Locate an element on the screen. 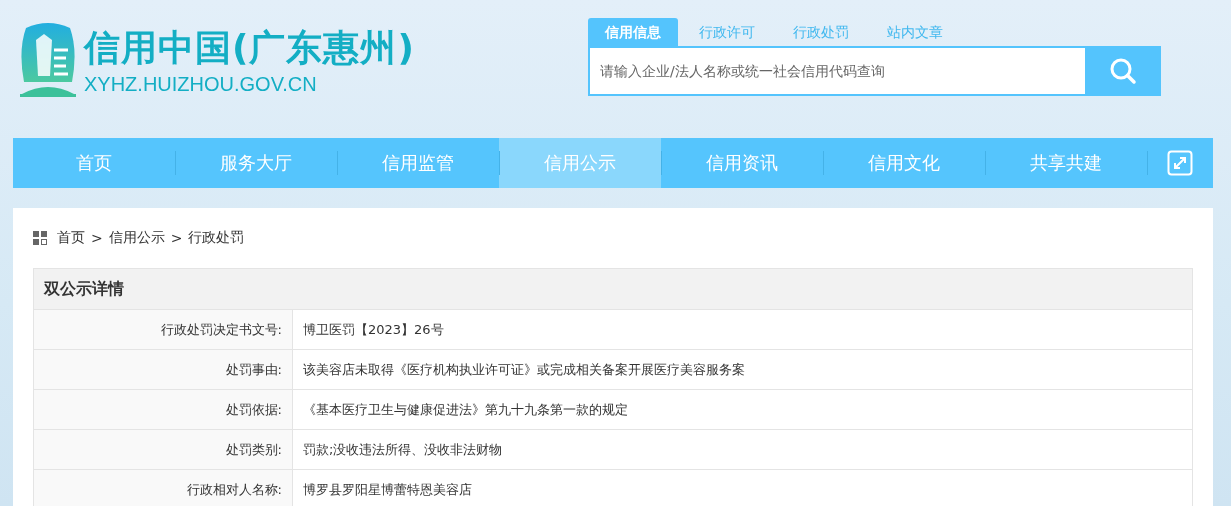 The width and height of the screenshot is (1231, 506). nav-item: 服务大厅 is located at coordinates (256, 163).